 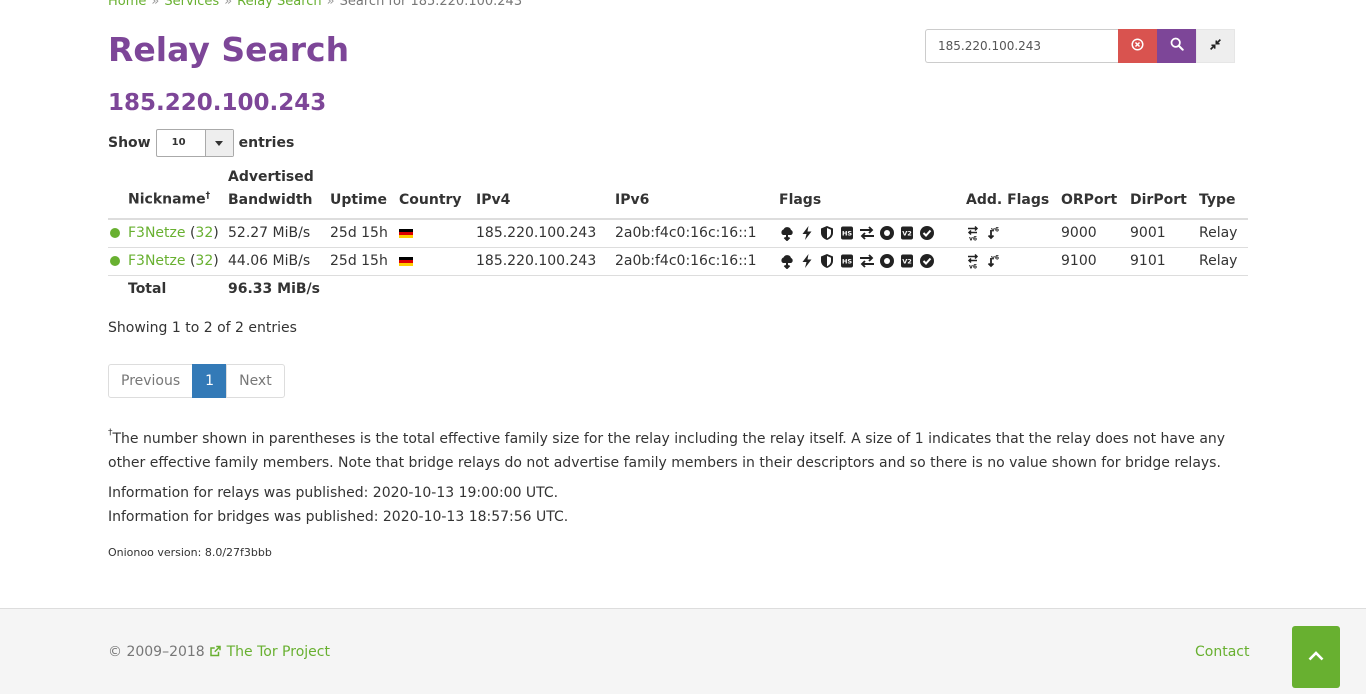 I want to click on chevron-up-icon, so click(x=1316, y=657).